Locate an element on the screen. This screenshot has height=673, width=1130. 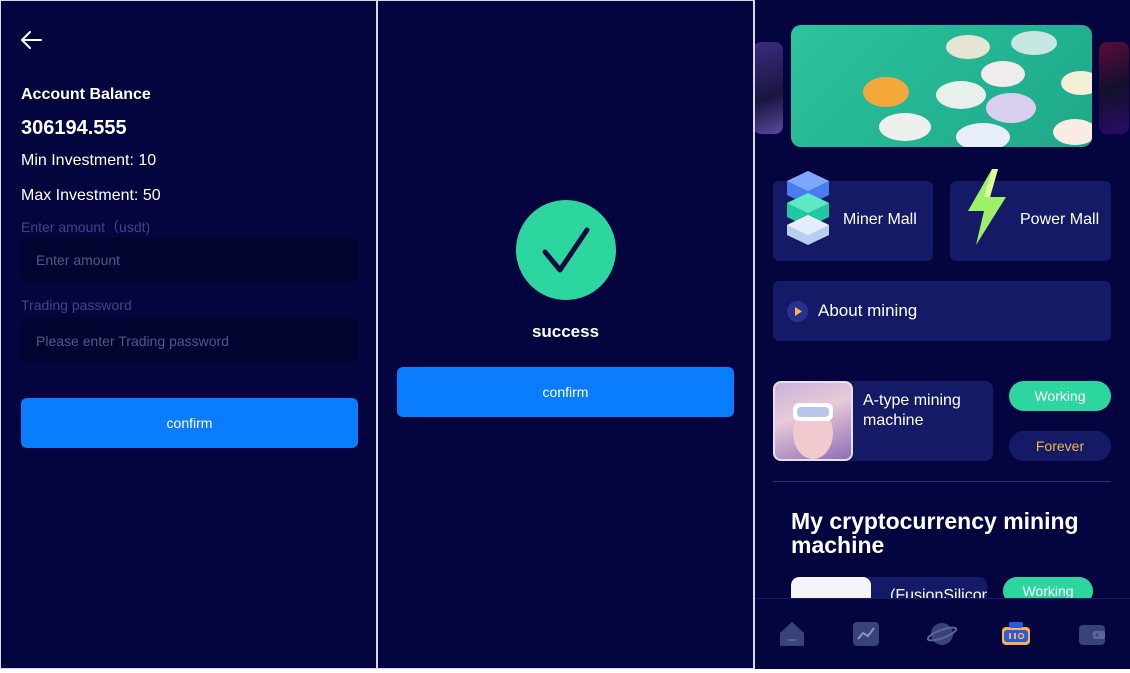
success-badge is located at coordinates (566, 250).